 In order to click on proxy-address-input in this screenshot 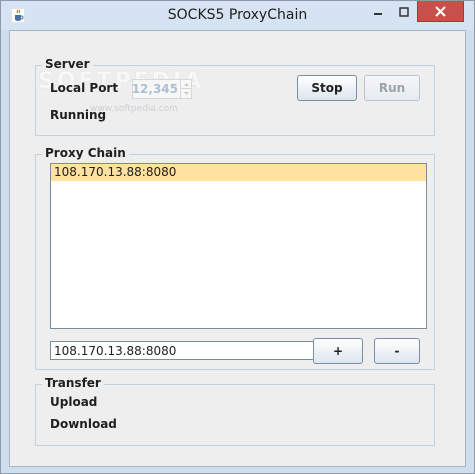, I will do `click(182, 350)`.